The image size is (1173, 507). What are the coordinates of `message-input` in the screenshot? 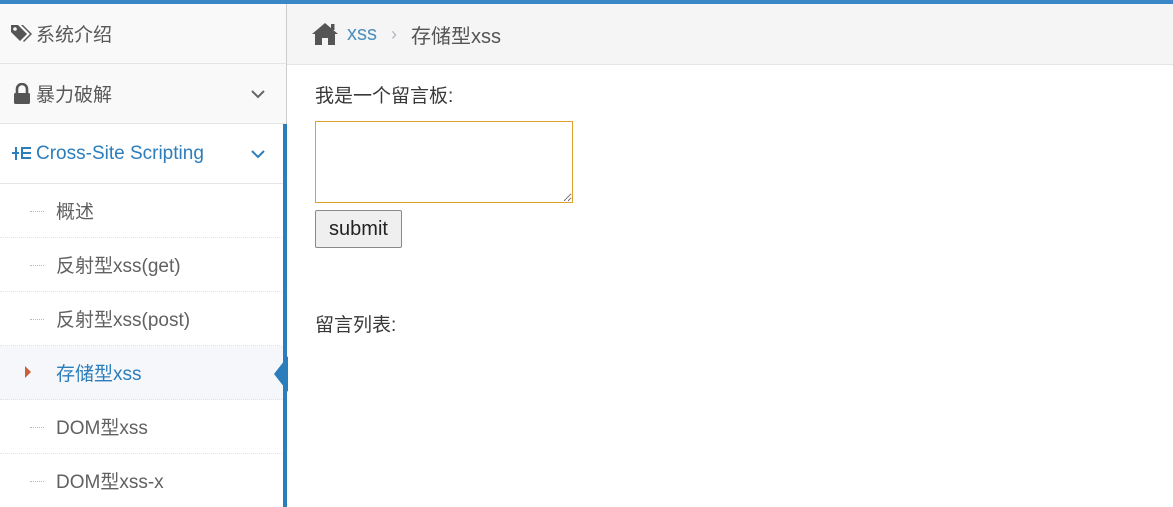 It's located at (444, 162).